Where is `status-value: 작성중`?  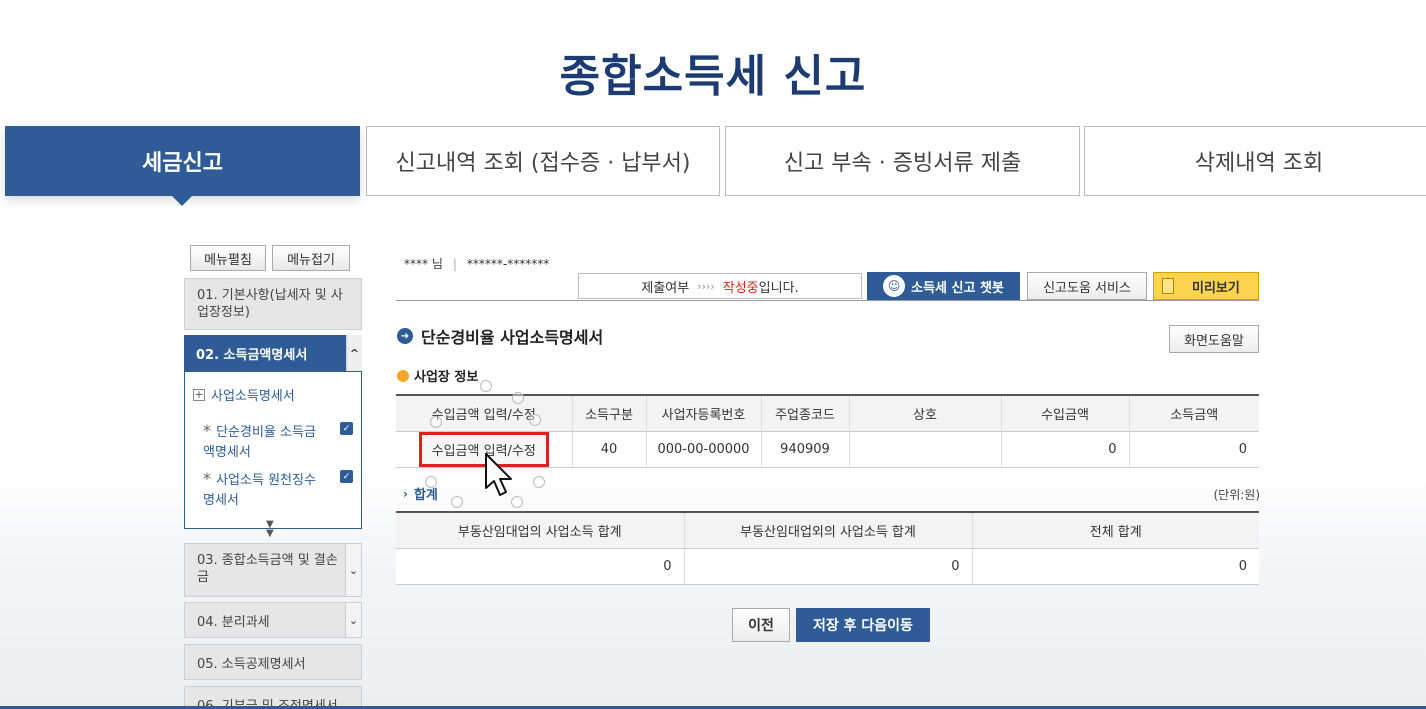
status-value: 작성중 is located at coordinates (740, 288).